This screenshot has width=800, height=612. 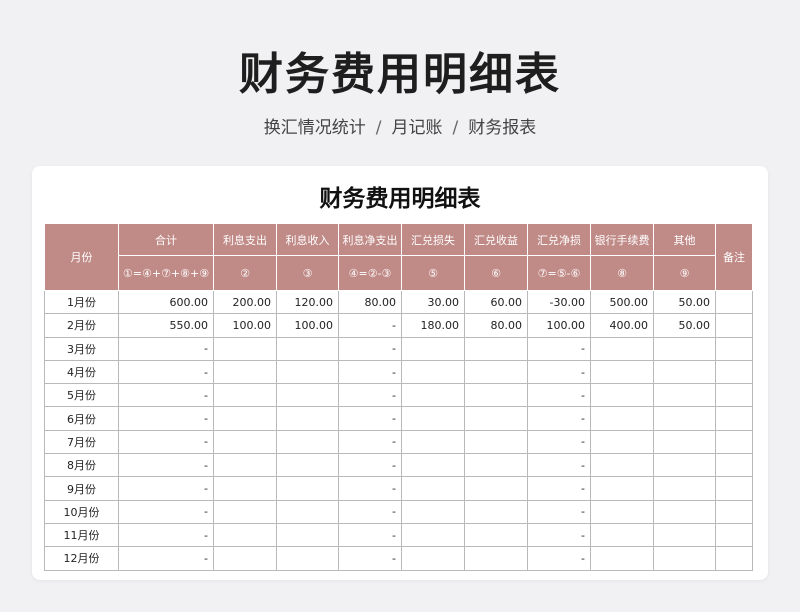 What do you see at coordinates (81, 558) in the screenshot?
I see `cell-month: 12月份` at bounding box center [81, 558].